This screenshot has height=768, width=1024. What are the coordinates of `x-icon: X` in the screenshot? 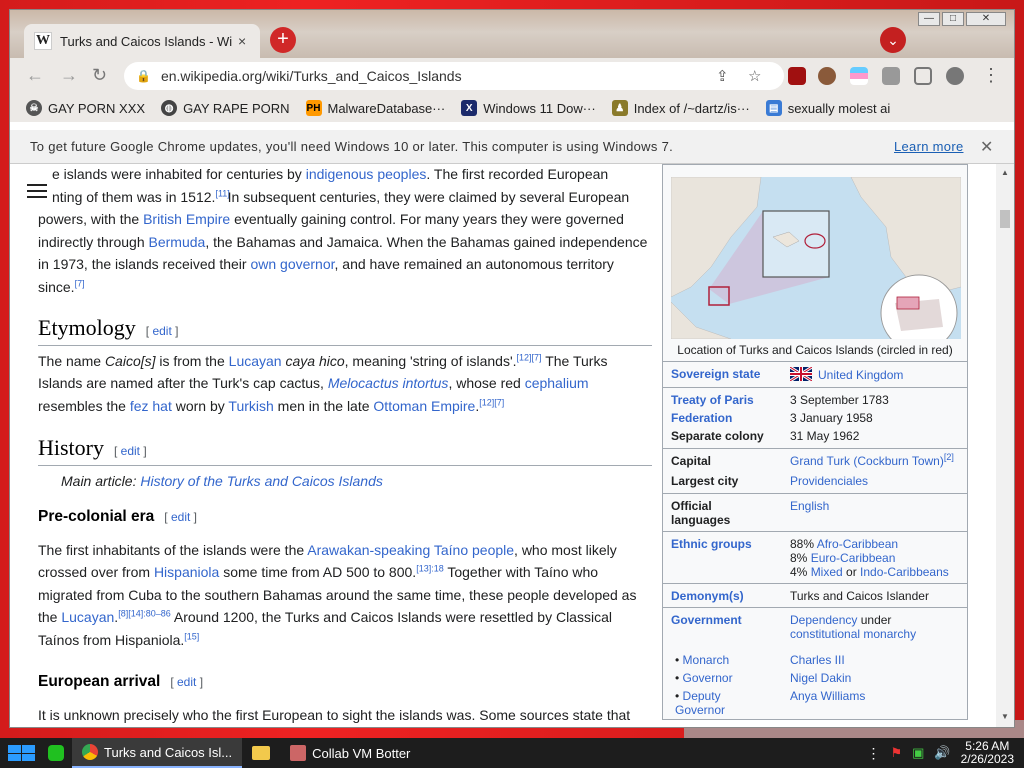 It's located at (469, 108).